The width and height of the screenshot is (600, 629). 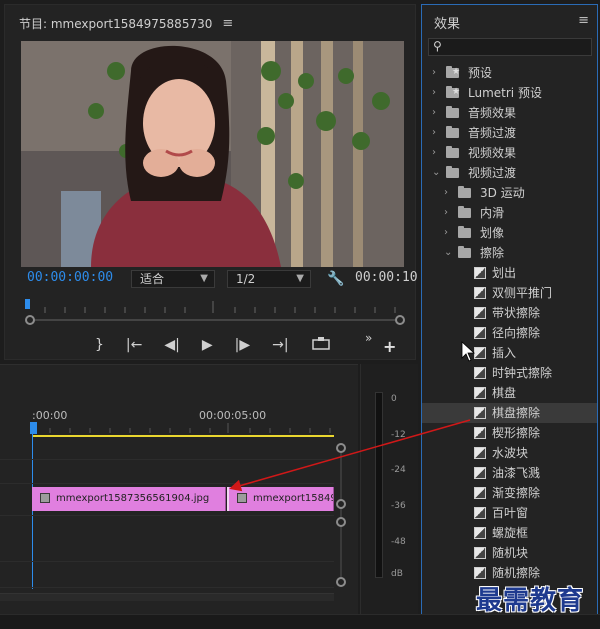 What do you see at coordinates (398, 435) in the screenshot?
I see `meter-label: -12` at bounding box center [398, 435].